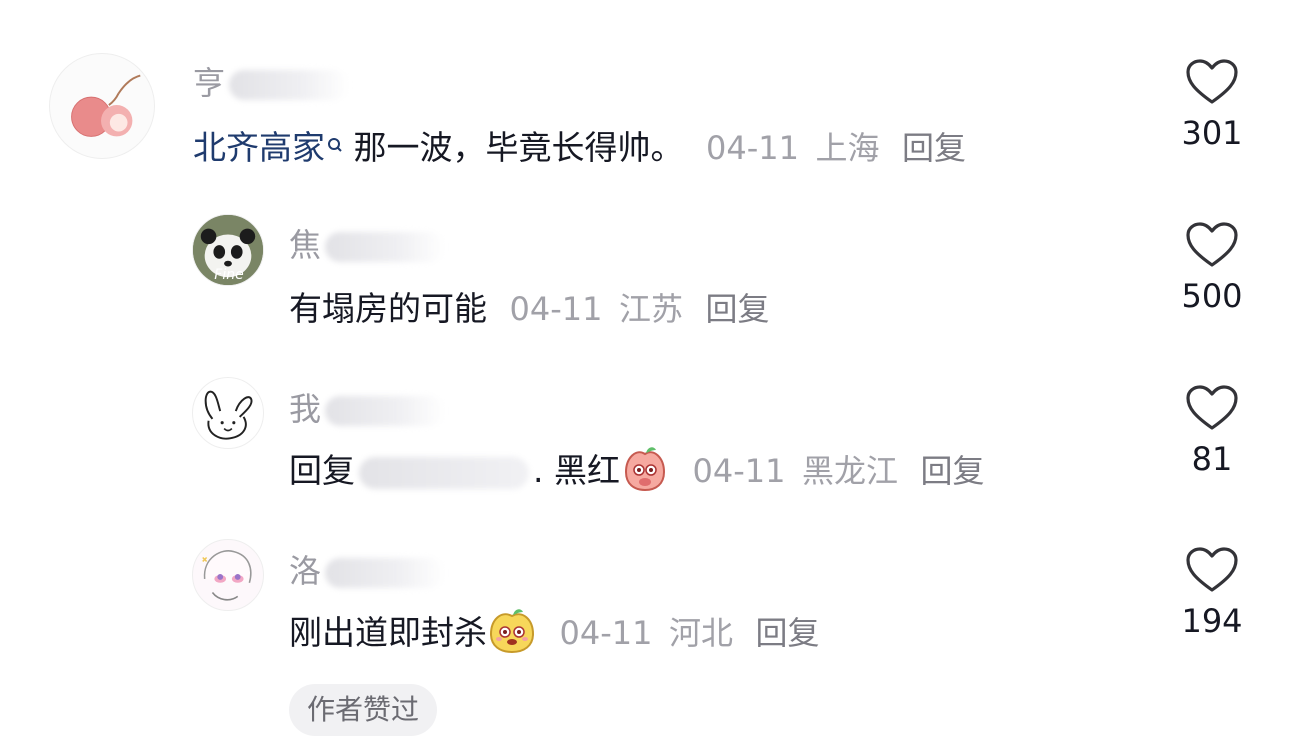  Describe the element at coordinates (700, 633) in the screenshot. I see `comment-location: 河北` at that location.